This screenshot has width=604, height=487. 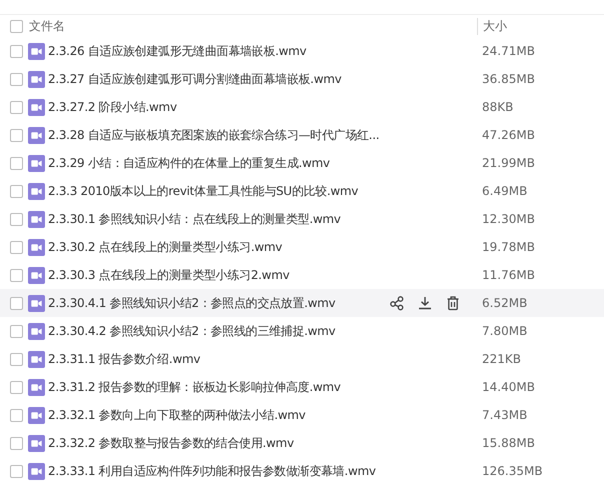 I want to click on file-size: 12.30MB, so click(x=508, y=219).